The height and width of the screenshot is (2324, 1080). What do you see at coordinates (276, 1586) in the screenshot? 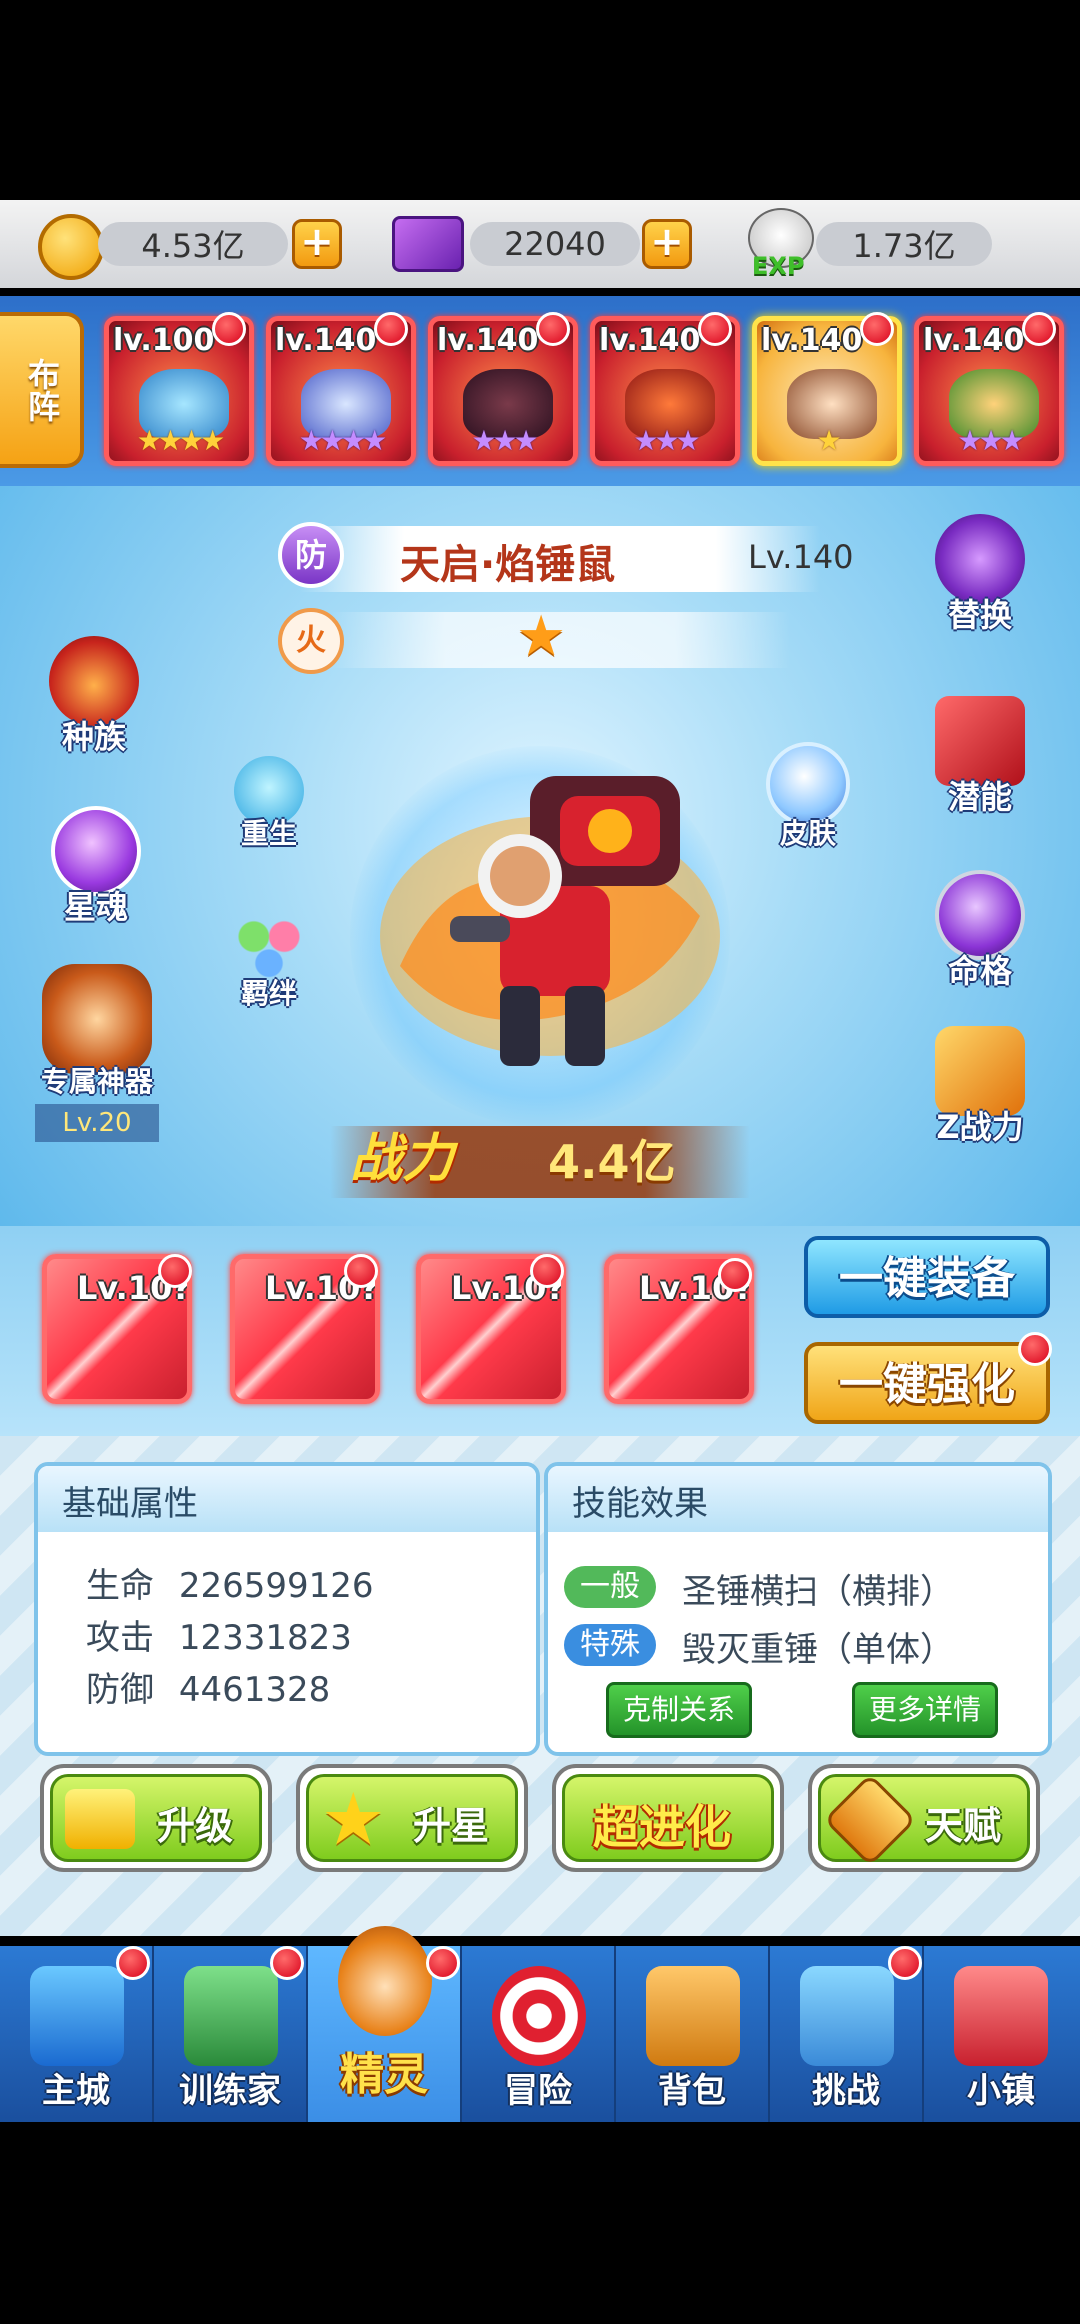
I see `attr-value: 226599126` at bounding box center [276, 1586].